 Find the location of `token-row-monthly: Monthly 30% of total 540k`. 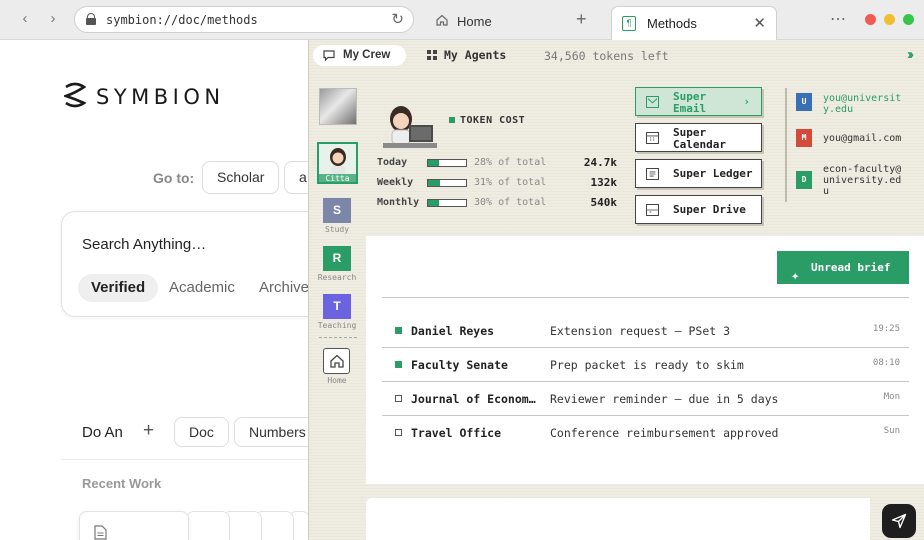

token-row-monthly: Monthly 30% of total 540k is located at coordinates (497, 203).